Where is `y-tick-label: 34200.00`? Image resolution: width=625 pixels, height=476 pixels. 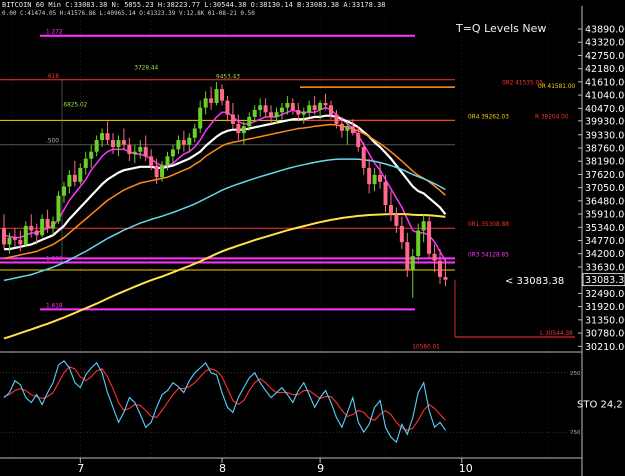 y-tick-label: 34200.00 is located at coordinates (605, 254).